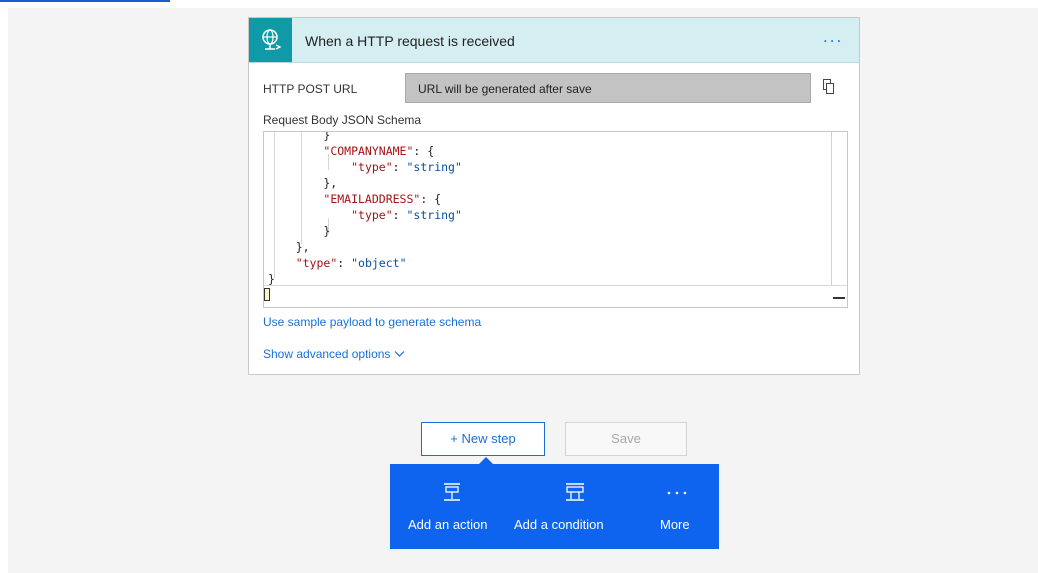 The width and height of the screenshot is (1038, 573). I want to click on request-schema-label: Request Body JSON Schema, so click(342, 120).